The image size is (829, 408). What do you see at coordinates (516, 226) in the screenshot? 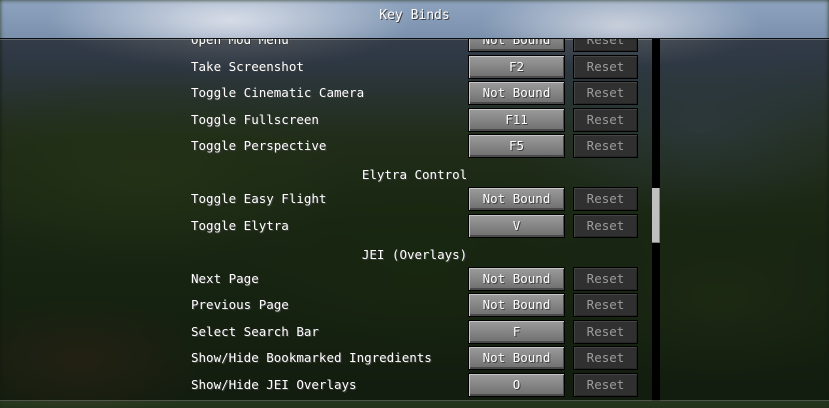
I see `keybind-button: V` at bounding box center [516, 226].